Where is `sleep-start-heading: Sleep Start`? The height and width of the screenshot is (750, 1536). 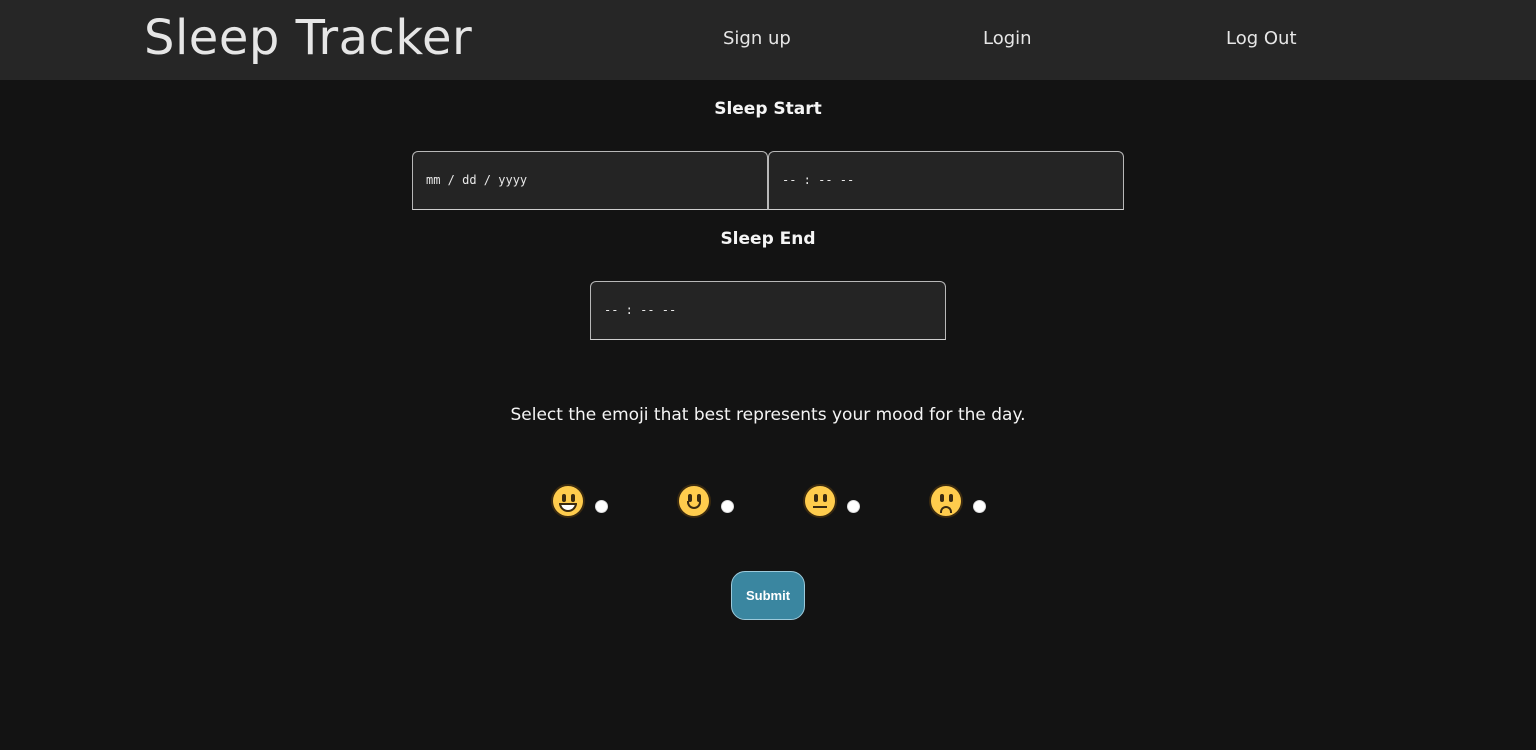 sleep-start-heading: Sleep Start is located at coordinates (768, 109).